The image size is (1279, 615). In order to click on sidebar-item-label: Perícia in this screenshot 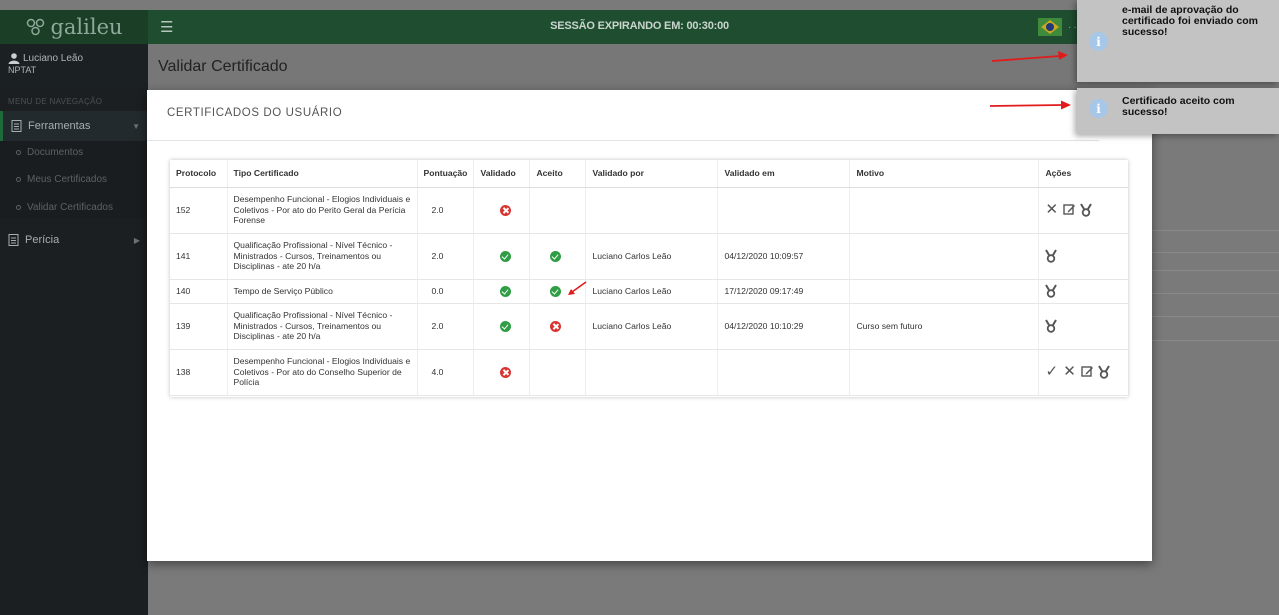, I will do `click(42, 240)`.